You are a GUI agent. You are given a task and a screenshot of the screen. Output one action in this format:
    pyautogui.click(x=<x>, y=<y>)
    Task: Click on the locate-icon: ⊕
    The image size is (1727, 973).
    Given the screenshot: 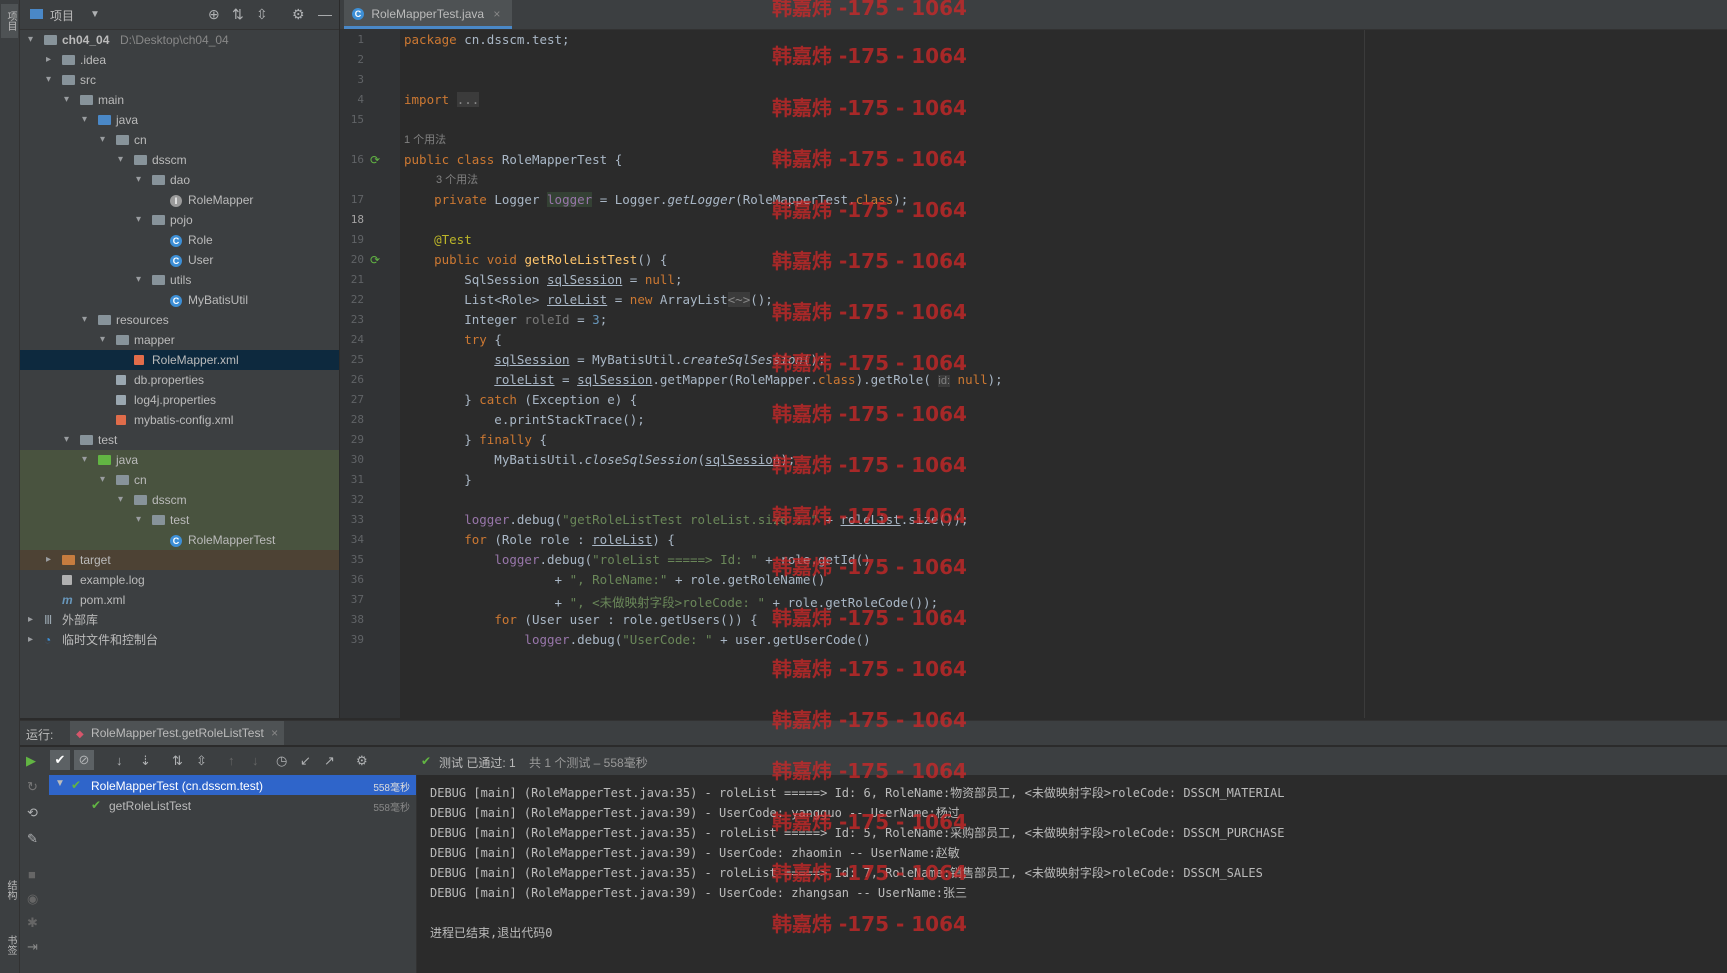 What is the action you would take?
    pyautogui.click(x=214, y=14)
    